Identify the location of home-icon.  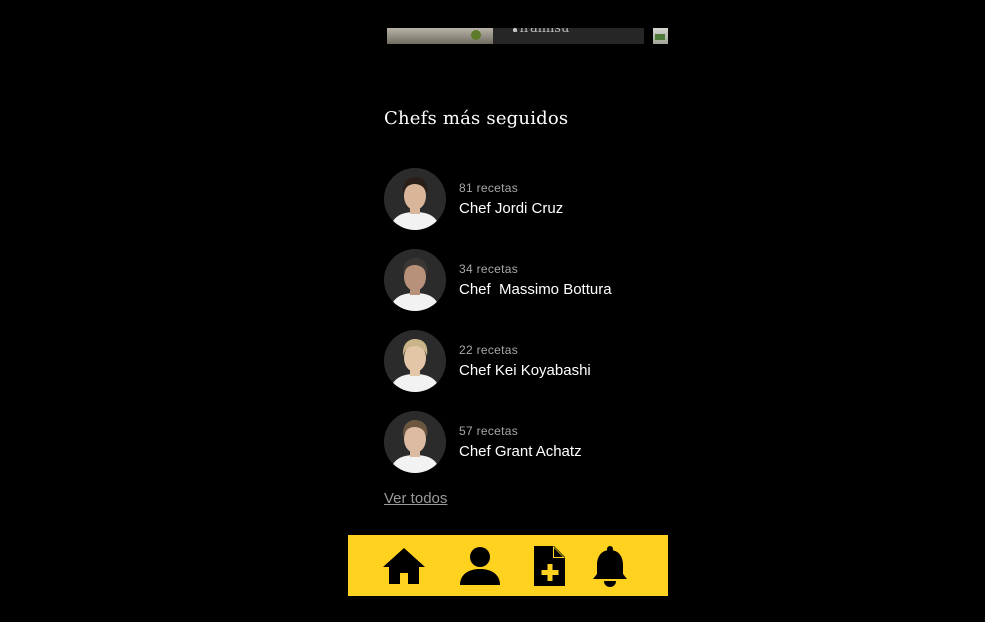
(404, 566).